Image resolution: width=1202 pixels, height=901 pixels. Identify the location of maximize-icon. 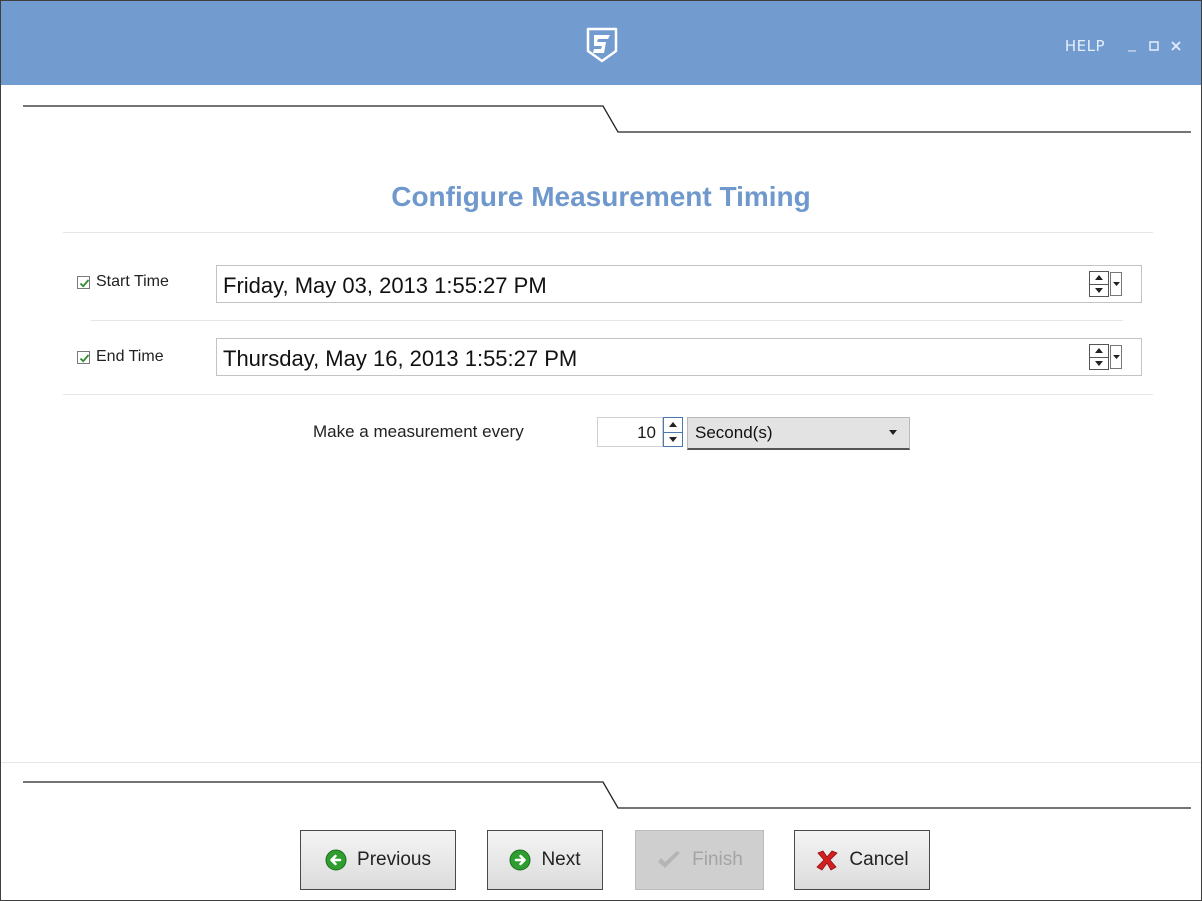
(1154, 46).